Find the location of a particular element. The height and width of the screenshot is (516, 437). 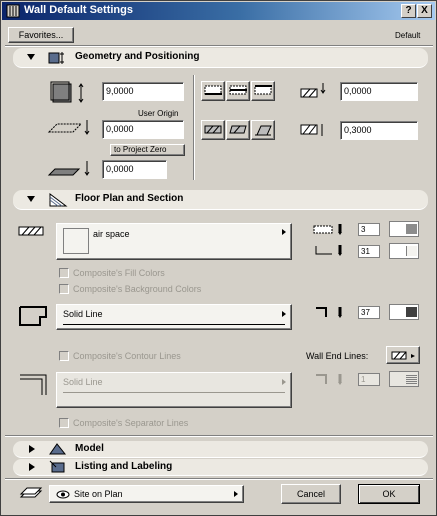

title-bar: Wall Default Settings ? X is located at coordinates (218, 11).